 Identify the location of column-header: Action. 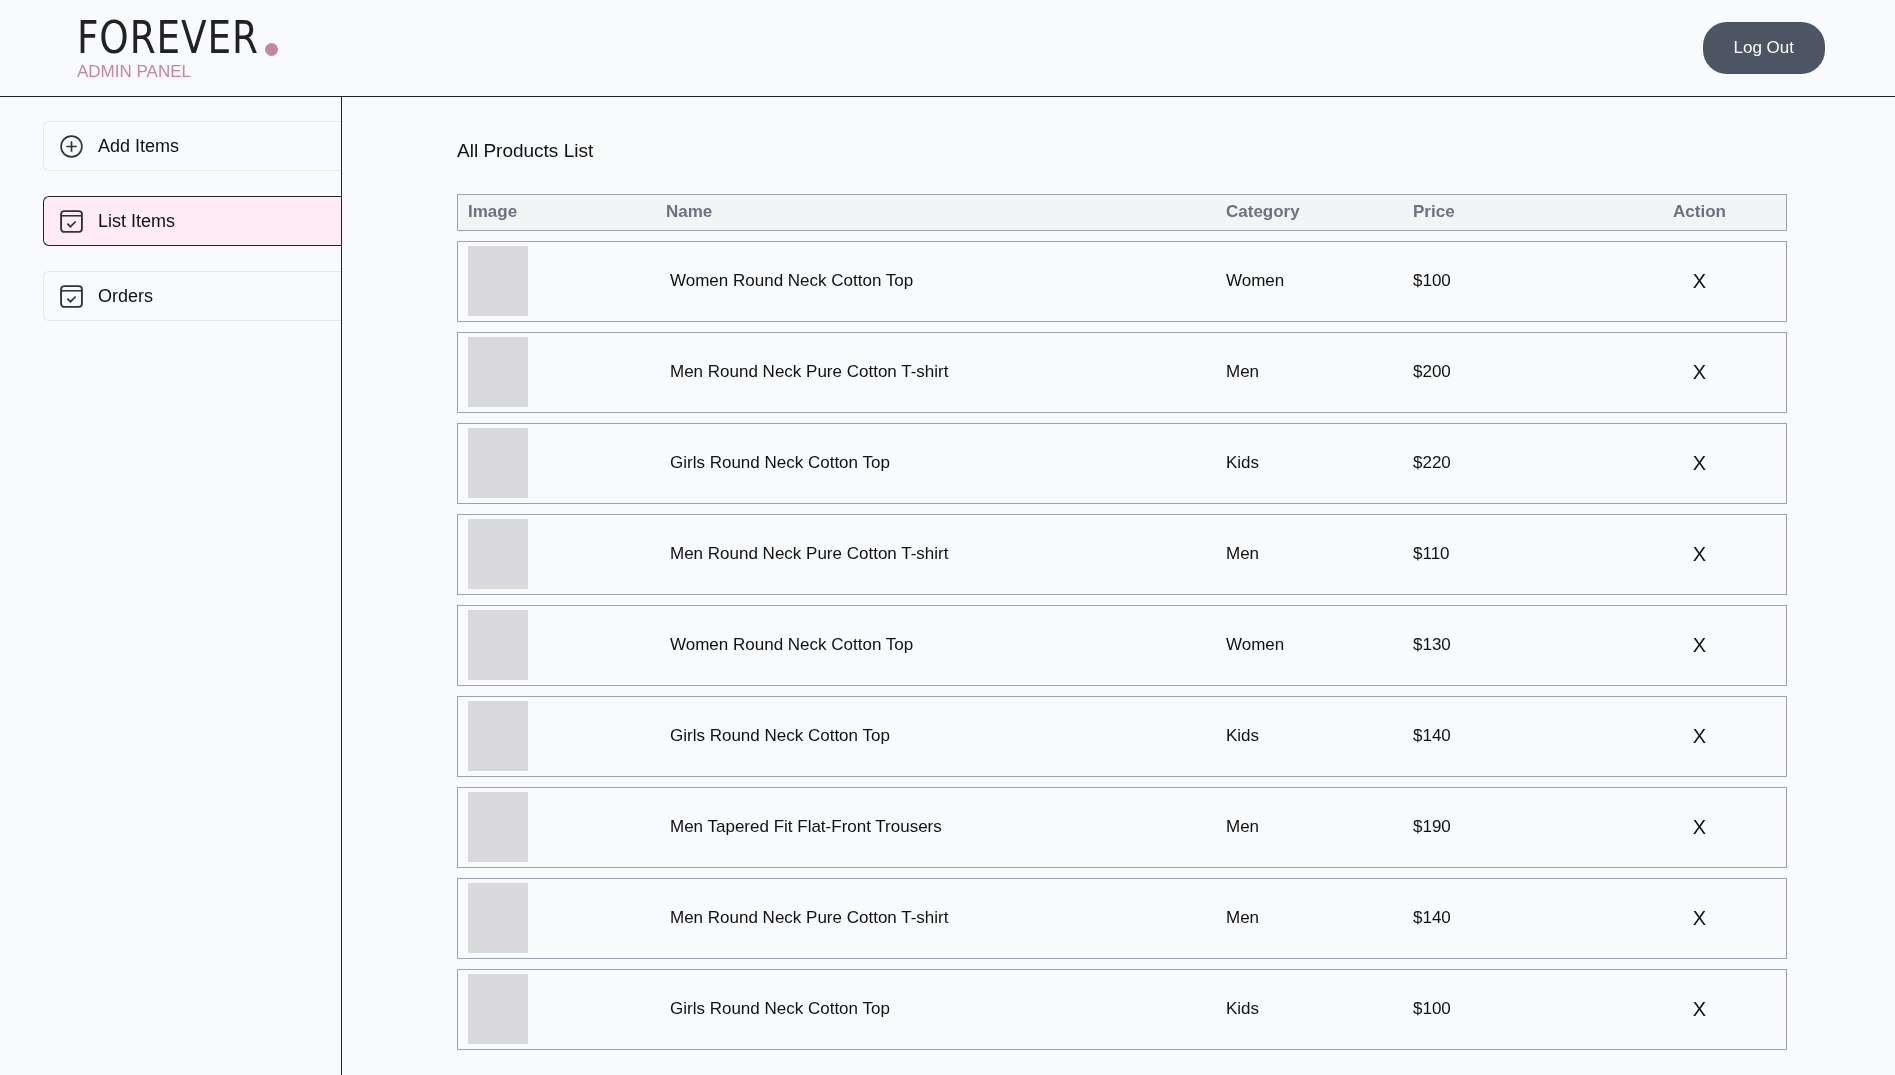
(1699, 212).